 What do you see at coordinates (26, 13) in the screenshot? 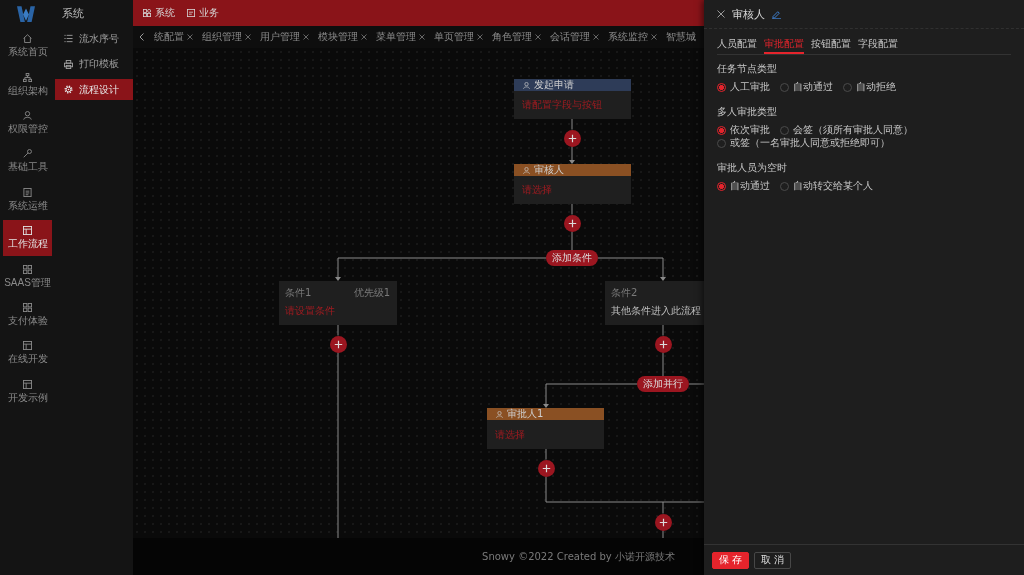
I see `logo-icon` at bounding box center [26, 13].